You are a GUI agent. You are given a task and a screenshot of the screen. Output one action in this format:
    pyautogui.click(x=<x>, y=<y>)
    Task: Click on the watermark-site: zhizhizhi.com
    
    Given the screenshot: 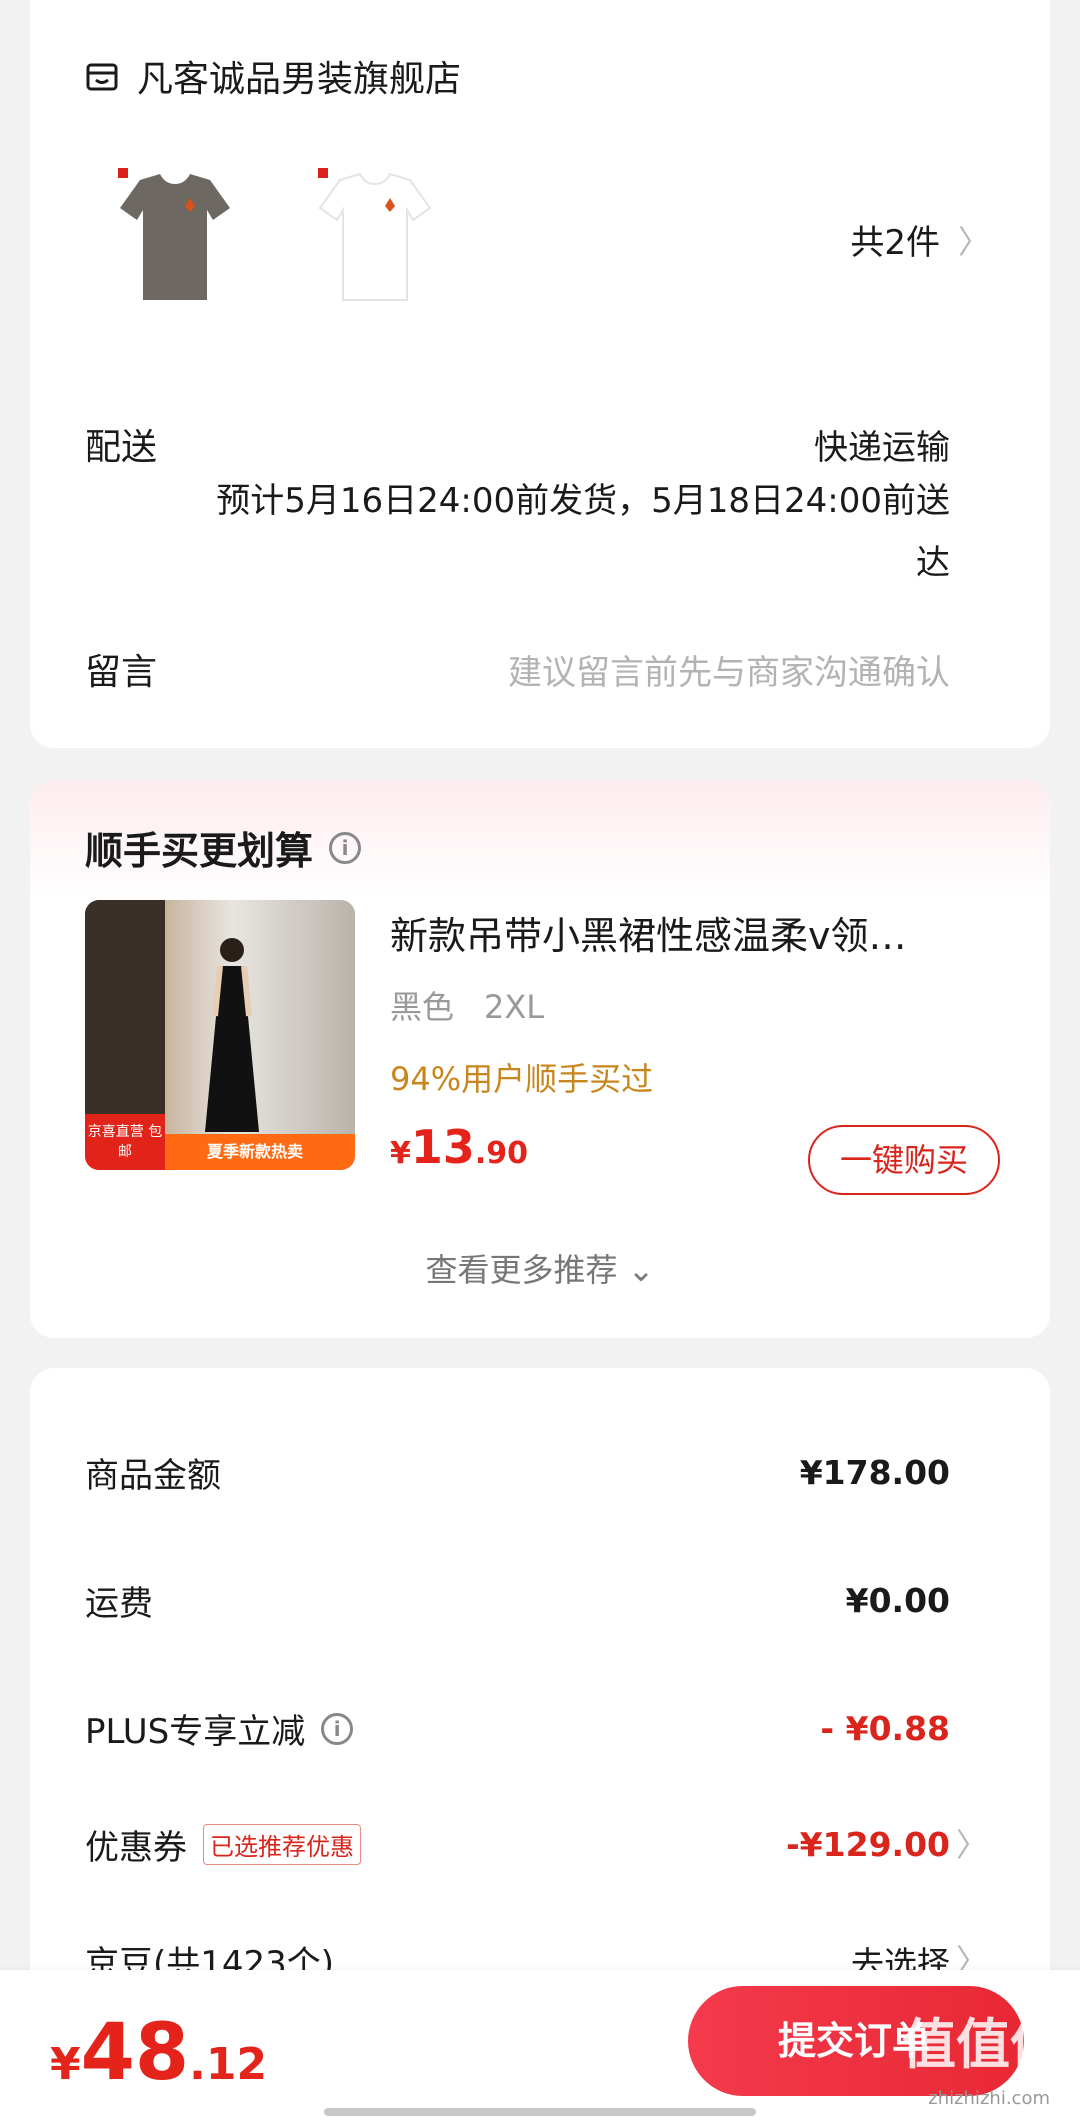 What is the action you would take?
    pyautogui.click(x=989, y=2098)
    